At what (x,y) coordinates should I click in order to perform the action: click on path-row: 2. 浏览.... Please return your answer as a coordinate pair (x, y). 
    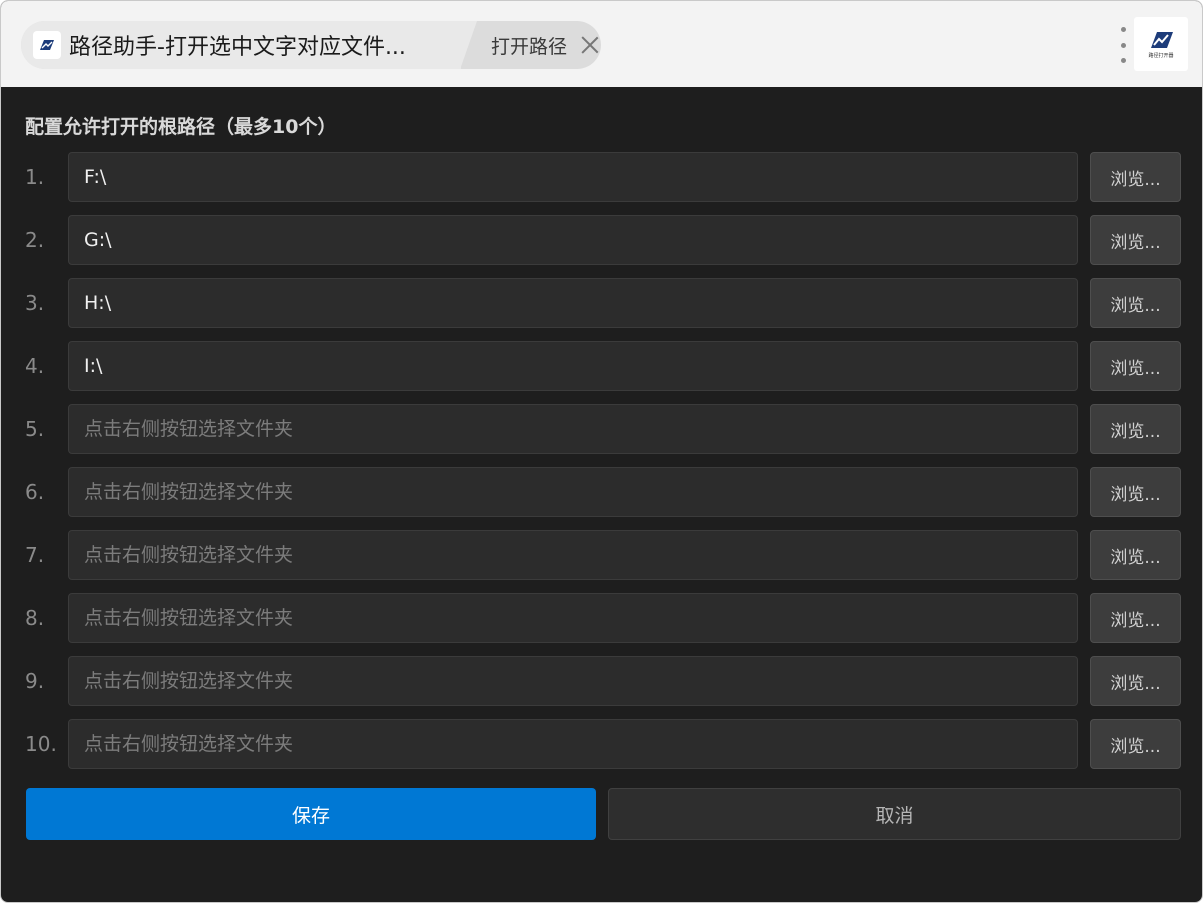
    Looking at the image, I should click on (601, 240).